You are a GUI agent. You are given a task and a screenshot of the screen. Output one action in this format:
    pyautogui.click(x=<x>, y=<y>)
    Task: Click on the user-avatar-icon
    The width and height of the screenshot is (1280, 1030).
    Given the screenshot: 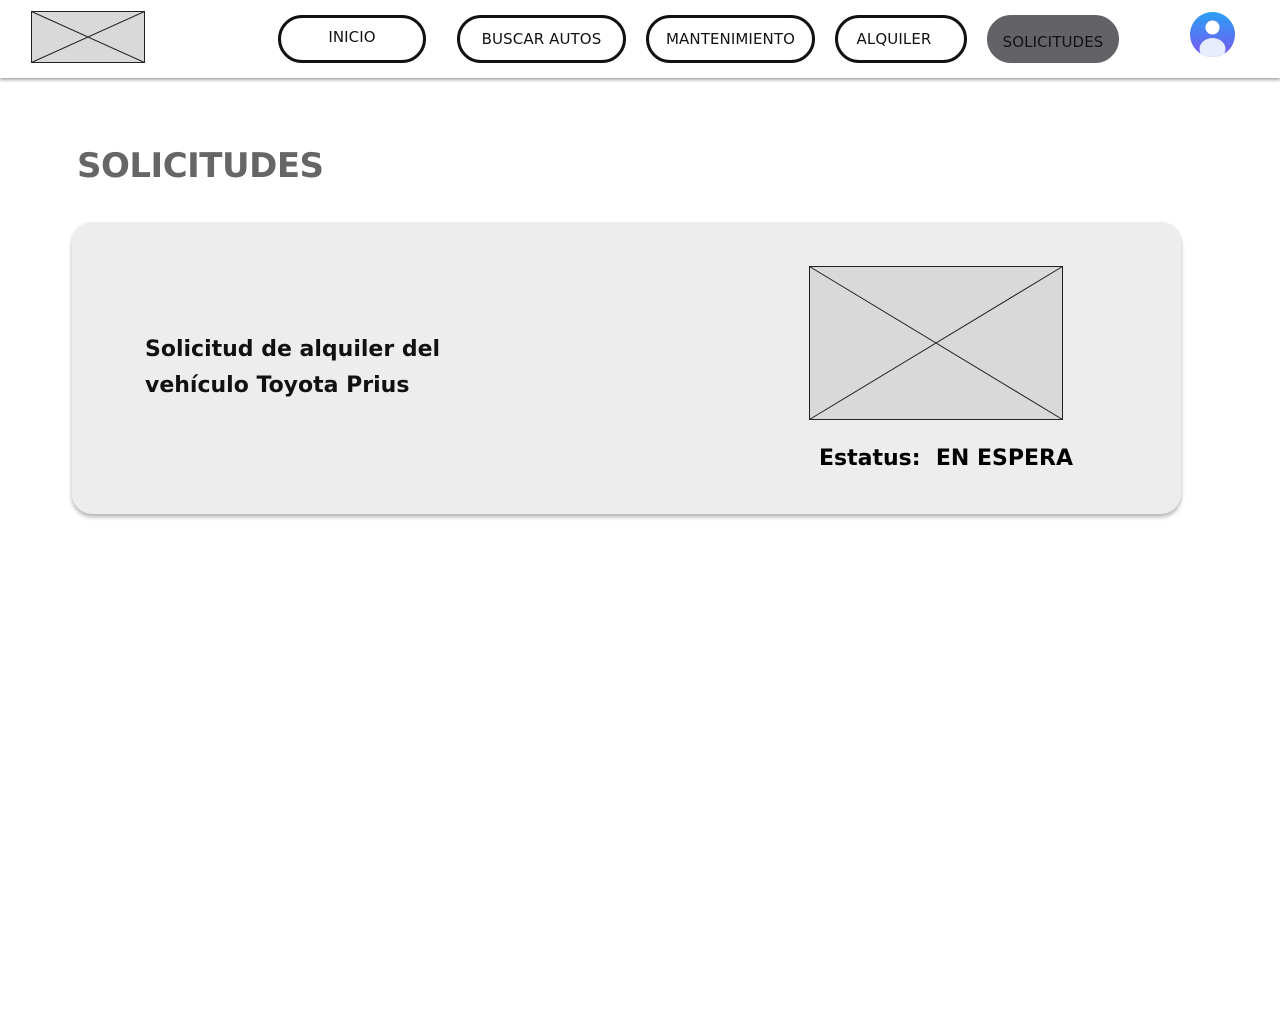 What is the action you would take?
    pyautogui.click(x=1212, y=34)
    